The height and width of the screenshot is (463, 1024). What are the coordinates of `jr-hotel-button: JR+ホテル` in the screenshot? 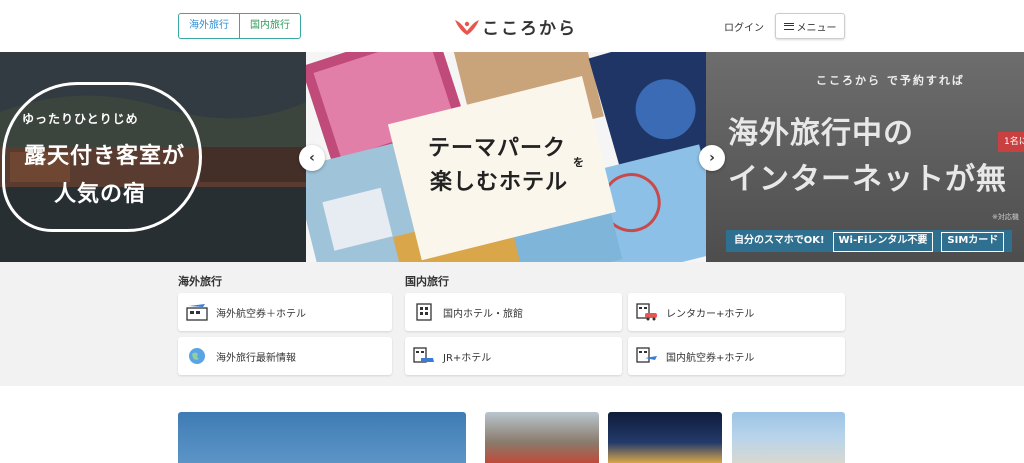 It's located at (513, 356).